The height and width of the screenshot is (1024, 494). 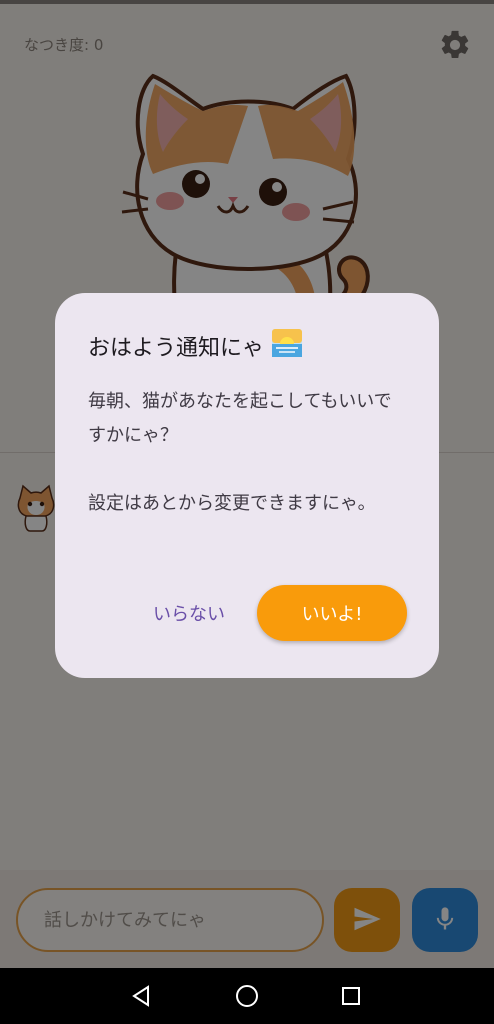 I want to click on home-circle-icon, so click(x=247, y=996).